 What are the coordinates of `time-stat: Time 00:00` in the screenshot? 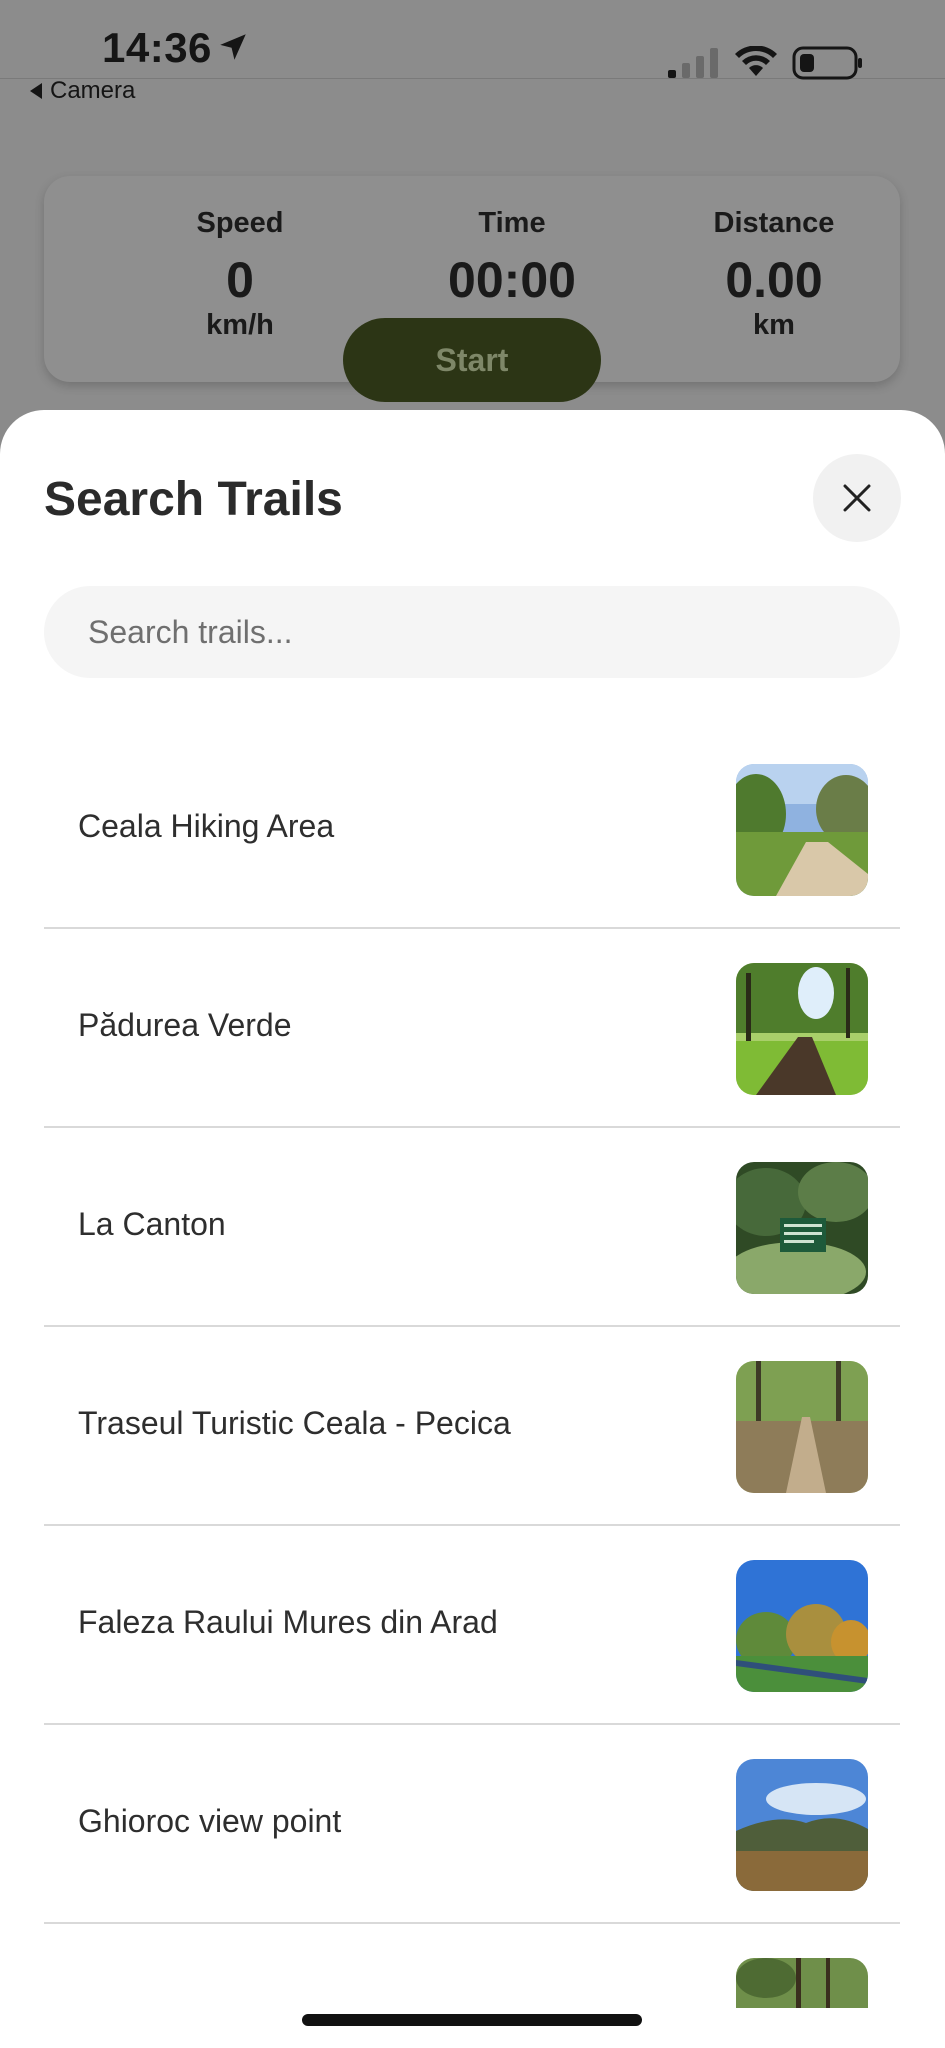 It's located at (512, 257).